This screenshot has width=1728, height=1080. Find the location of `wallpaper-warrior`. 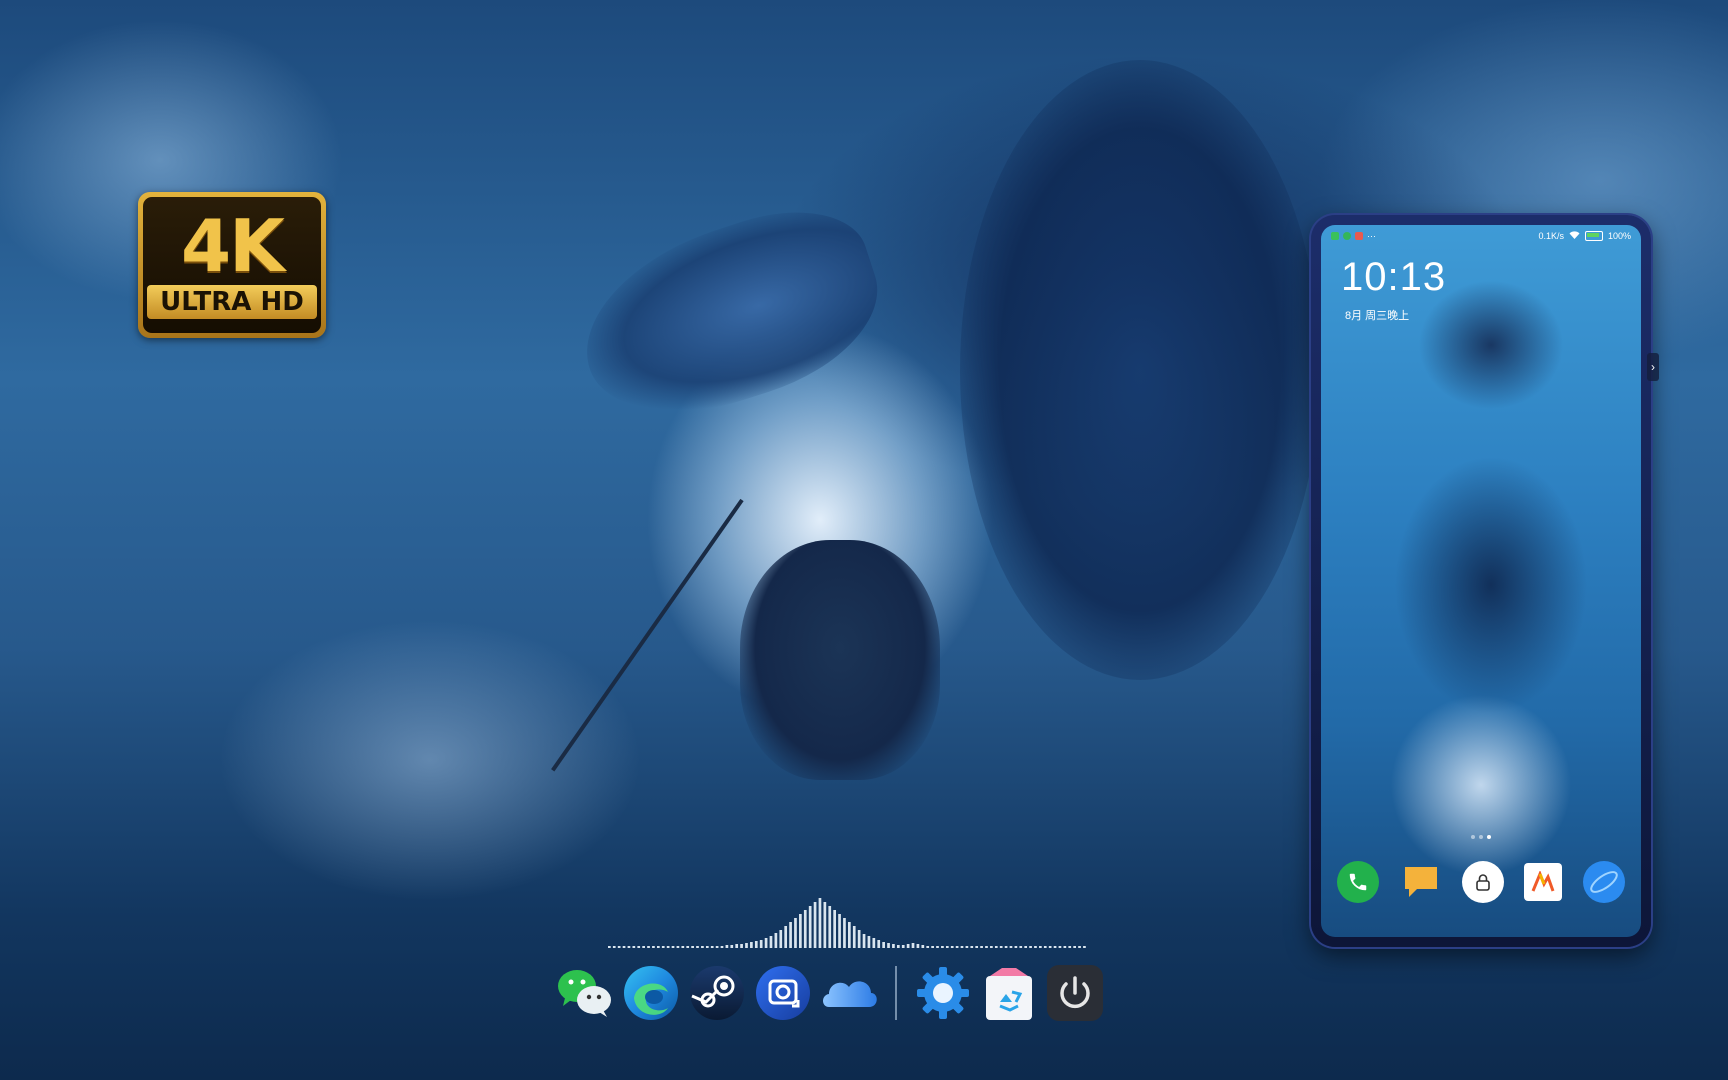

wallpaper-warrior is located at coordinates (840, 660).